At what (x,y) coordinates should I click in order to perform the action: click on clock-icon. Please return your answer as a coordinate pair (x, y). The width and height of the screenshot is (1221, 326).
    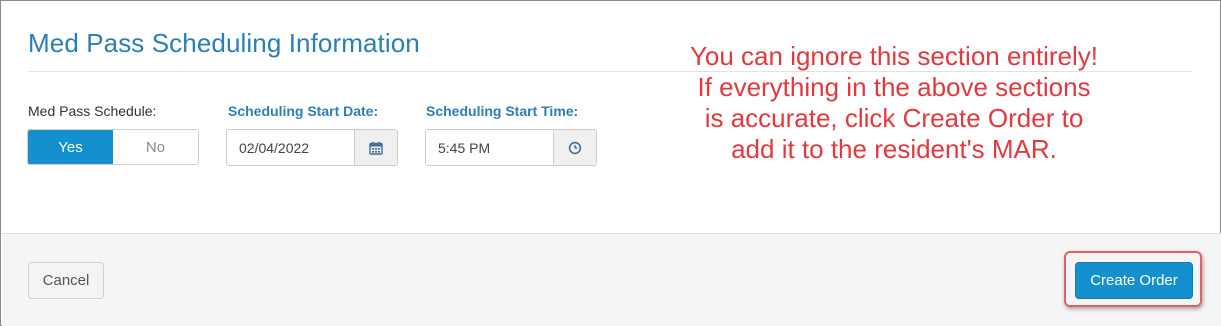
    Looking at the image, I should click on (575, 147).